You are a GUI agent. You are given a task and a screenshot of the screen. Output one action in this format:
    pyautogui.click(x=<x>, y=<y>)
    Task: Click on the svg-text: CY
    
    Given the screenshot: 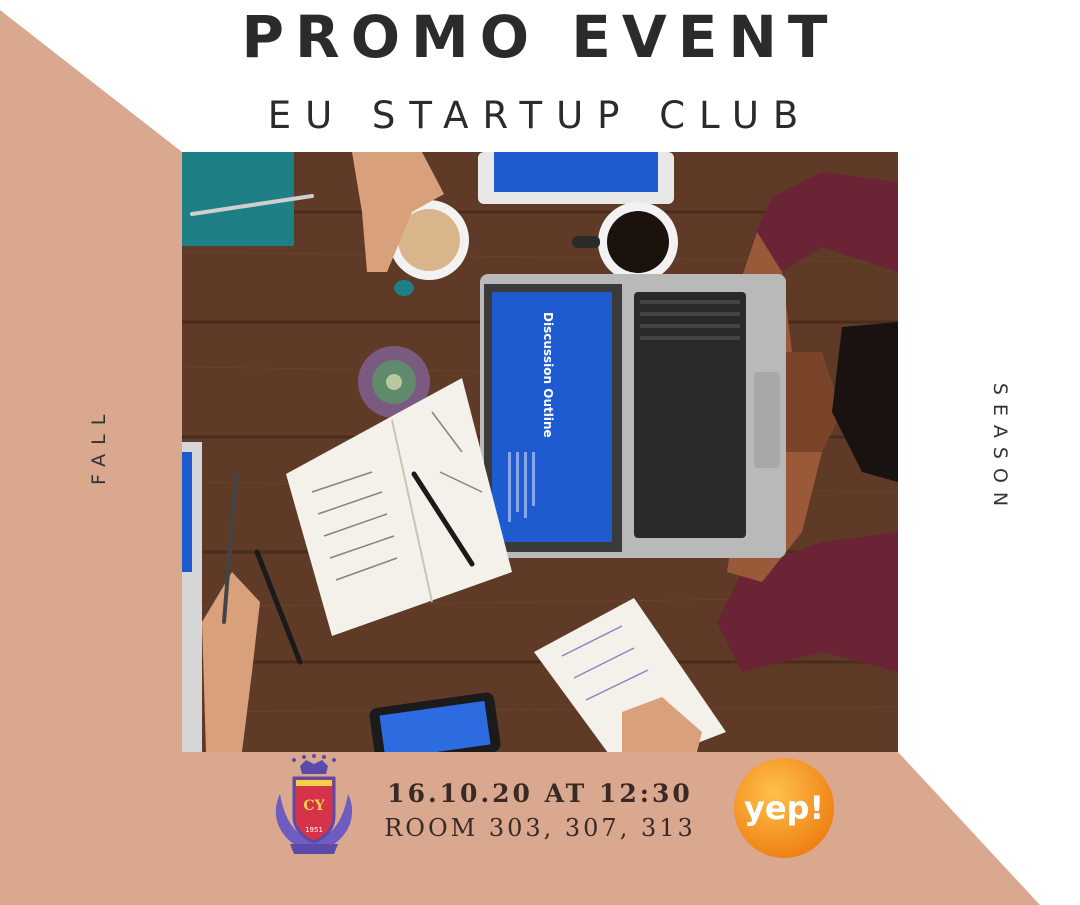 What is the action you would take?
    pyautogui.click(x=314, y=806)
    